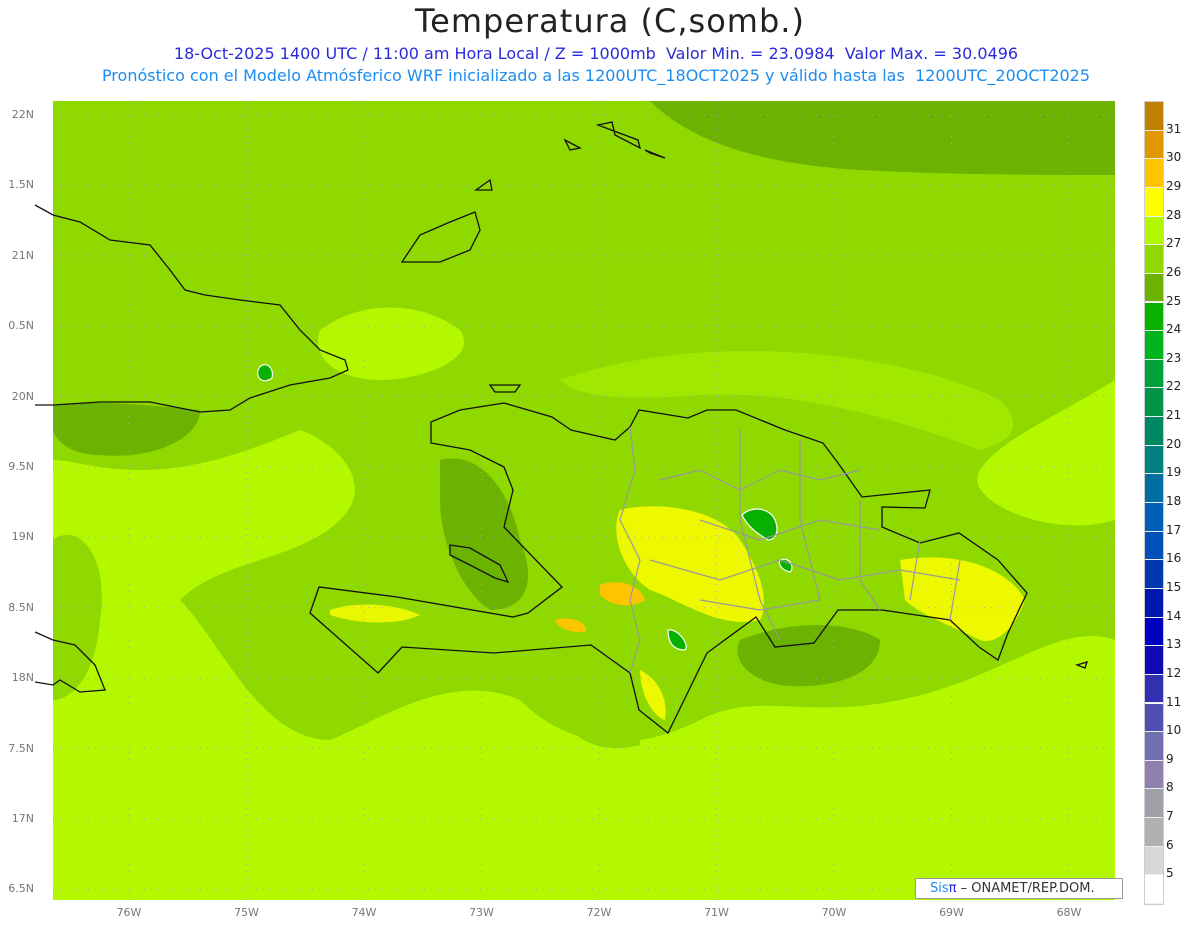 The width and height of the screenshot is (1200, 927). What do you see at coordinates (22, 678) in the screenshot?
I see `lat-tick-label: 18N` at bounding box center [22, 678].